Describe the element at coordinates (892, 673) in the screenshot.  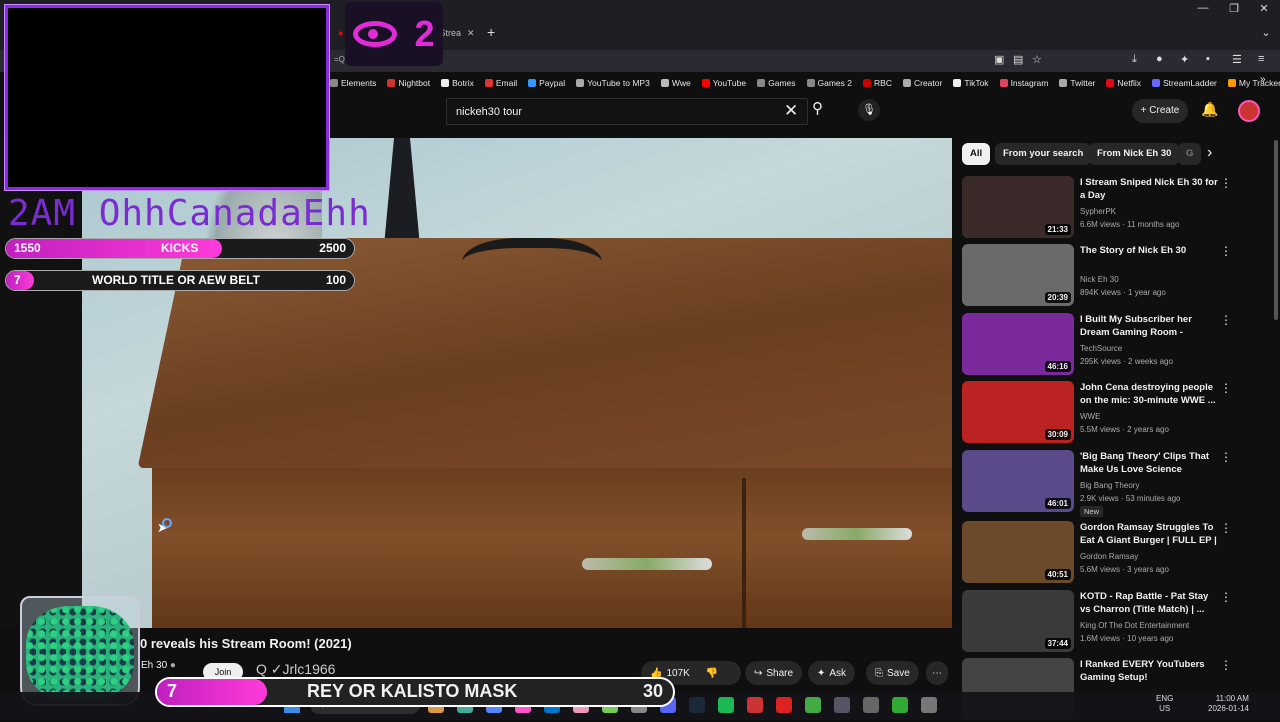
I see `save-button: ⎘ Save` at that location.